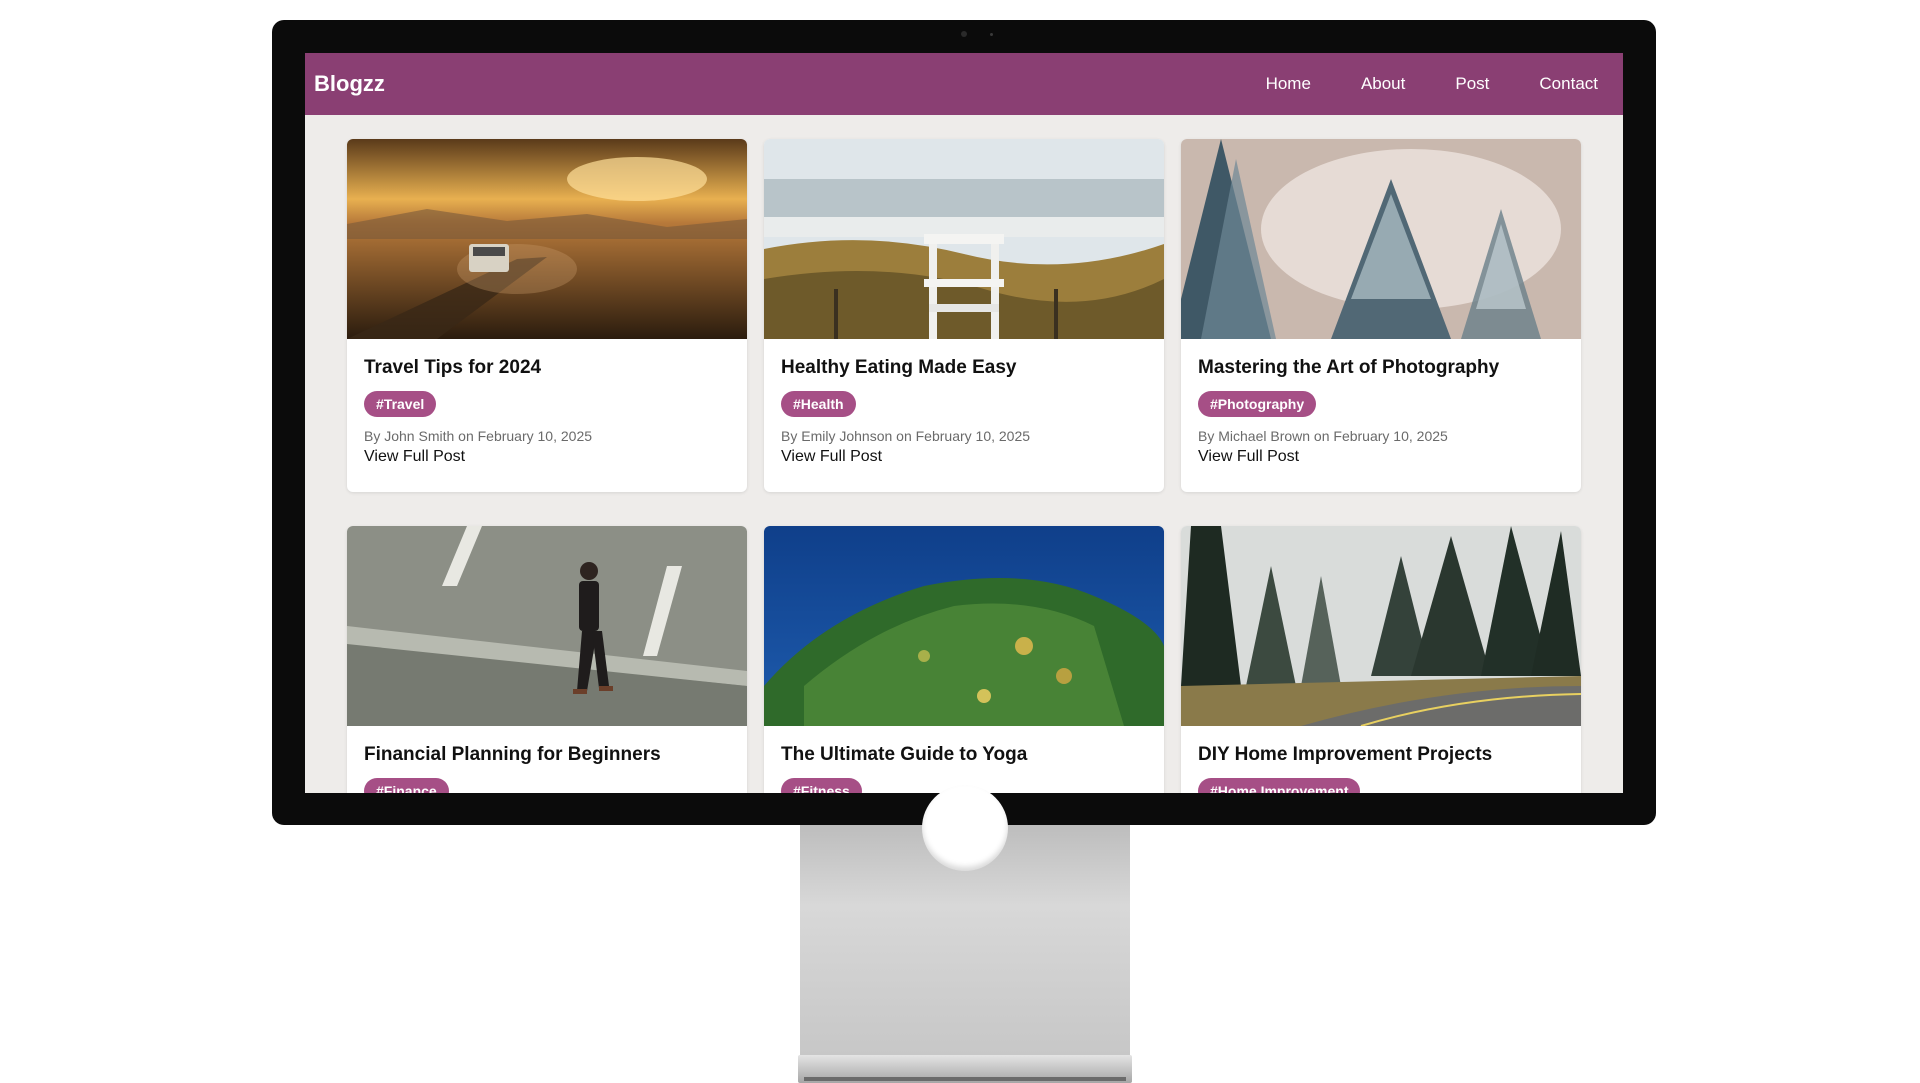 The image size is (1920, 1083). What do you see at coordinates (547, 239) in the screenshot?
I see `post-image-desert` at bounding box center [547, 239].